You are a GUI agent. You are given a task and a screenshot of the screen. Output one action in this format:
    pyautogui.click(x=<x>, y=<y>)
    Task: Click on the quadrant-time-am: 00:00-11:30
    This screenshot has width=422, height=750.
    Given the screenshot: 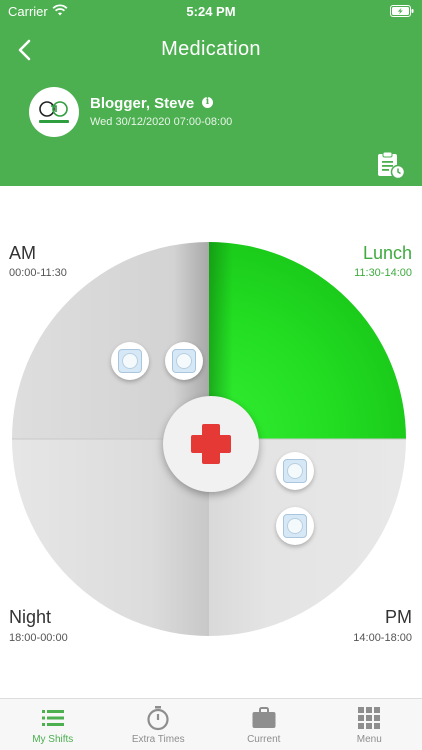 What is the action you would take?
    pyautogui.click(x=38, y=273)
    